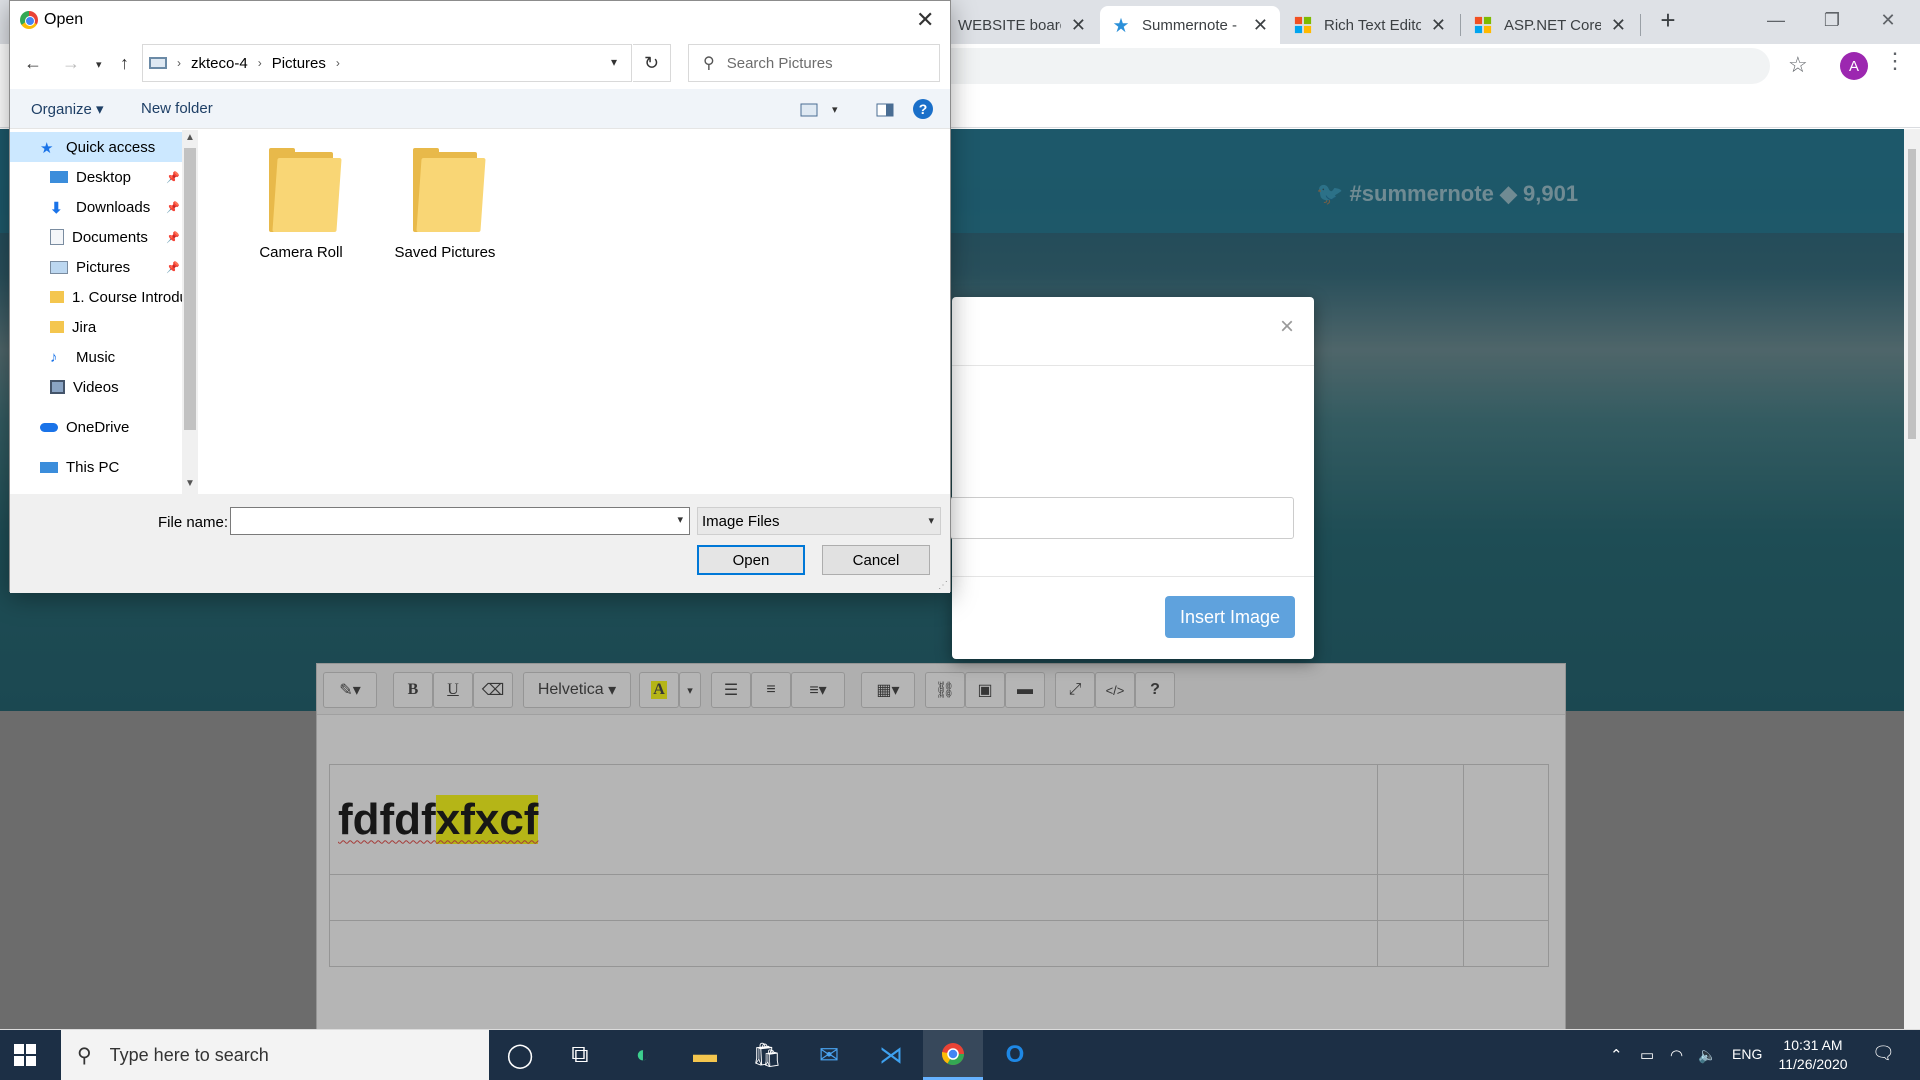 The height and width of the screenshot is (1080, 1920). I want to click on folder-item: Saved Pictures, so click(445, 204).